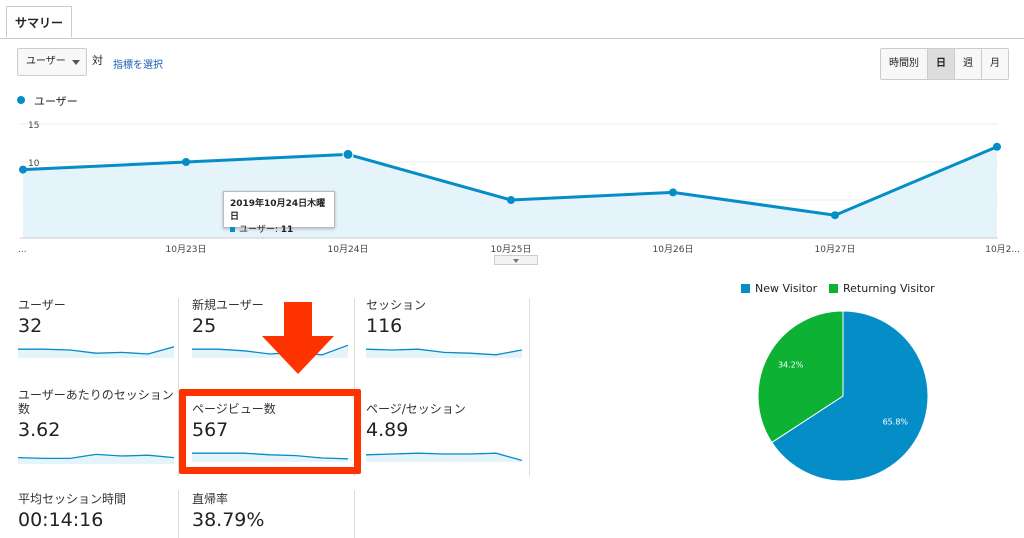 The width and height of the screenshot is (1024, 538). I want to click on metric-label: セッション, so click(396, 305).